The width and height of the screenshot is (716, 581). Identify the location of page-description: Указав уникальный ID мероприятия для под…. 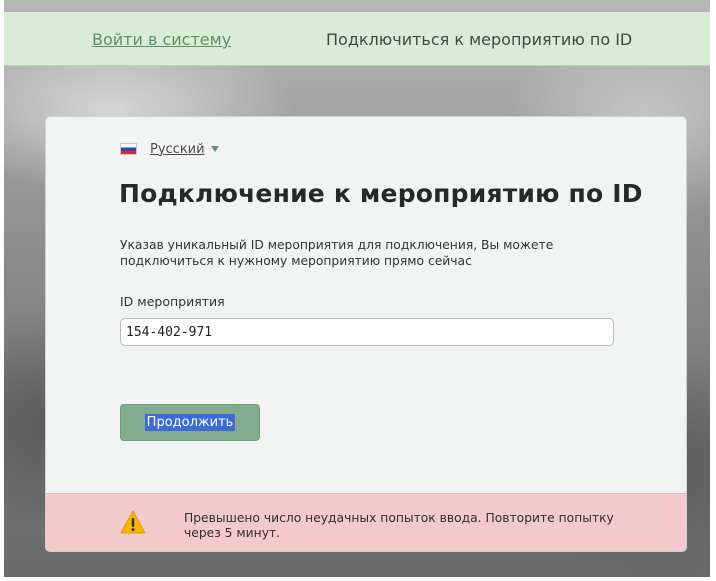
(337, 253).